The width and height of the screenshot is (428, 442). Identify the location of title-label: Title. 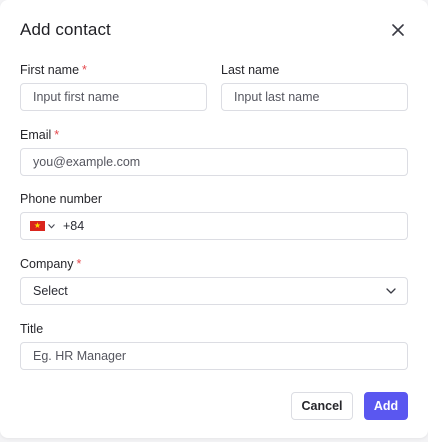
(31, 329).